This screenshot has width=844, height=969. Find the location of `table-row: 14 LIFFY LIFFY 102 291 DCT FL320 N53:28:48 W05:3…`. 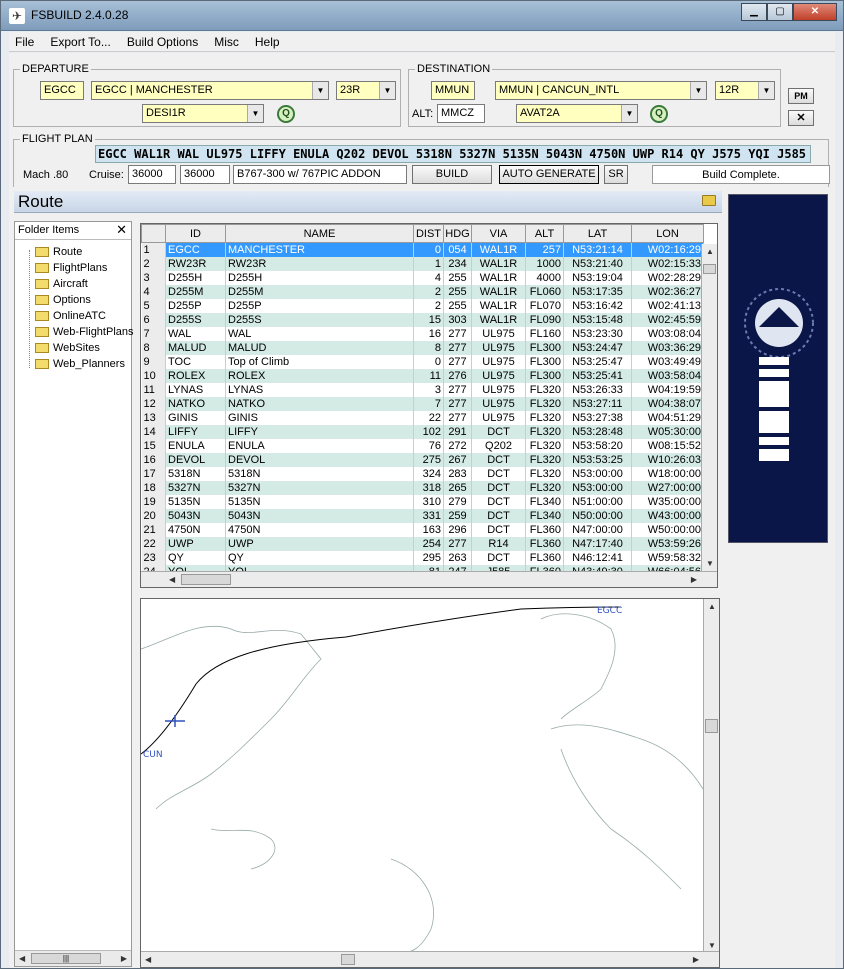

table-row: 14 LIFFY LIFFY 102 291 DCT FL320 N53:28:48 W05:3… is located at coordinates (422, 431).